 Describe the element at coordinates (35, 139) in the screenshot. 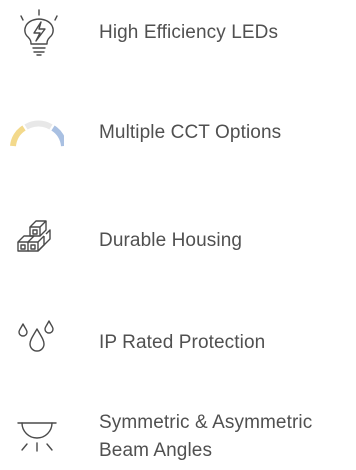

I see `color-temperature-arc-icon` at that location.